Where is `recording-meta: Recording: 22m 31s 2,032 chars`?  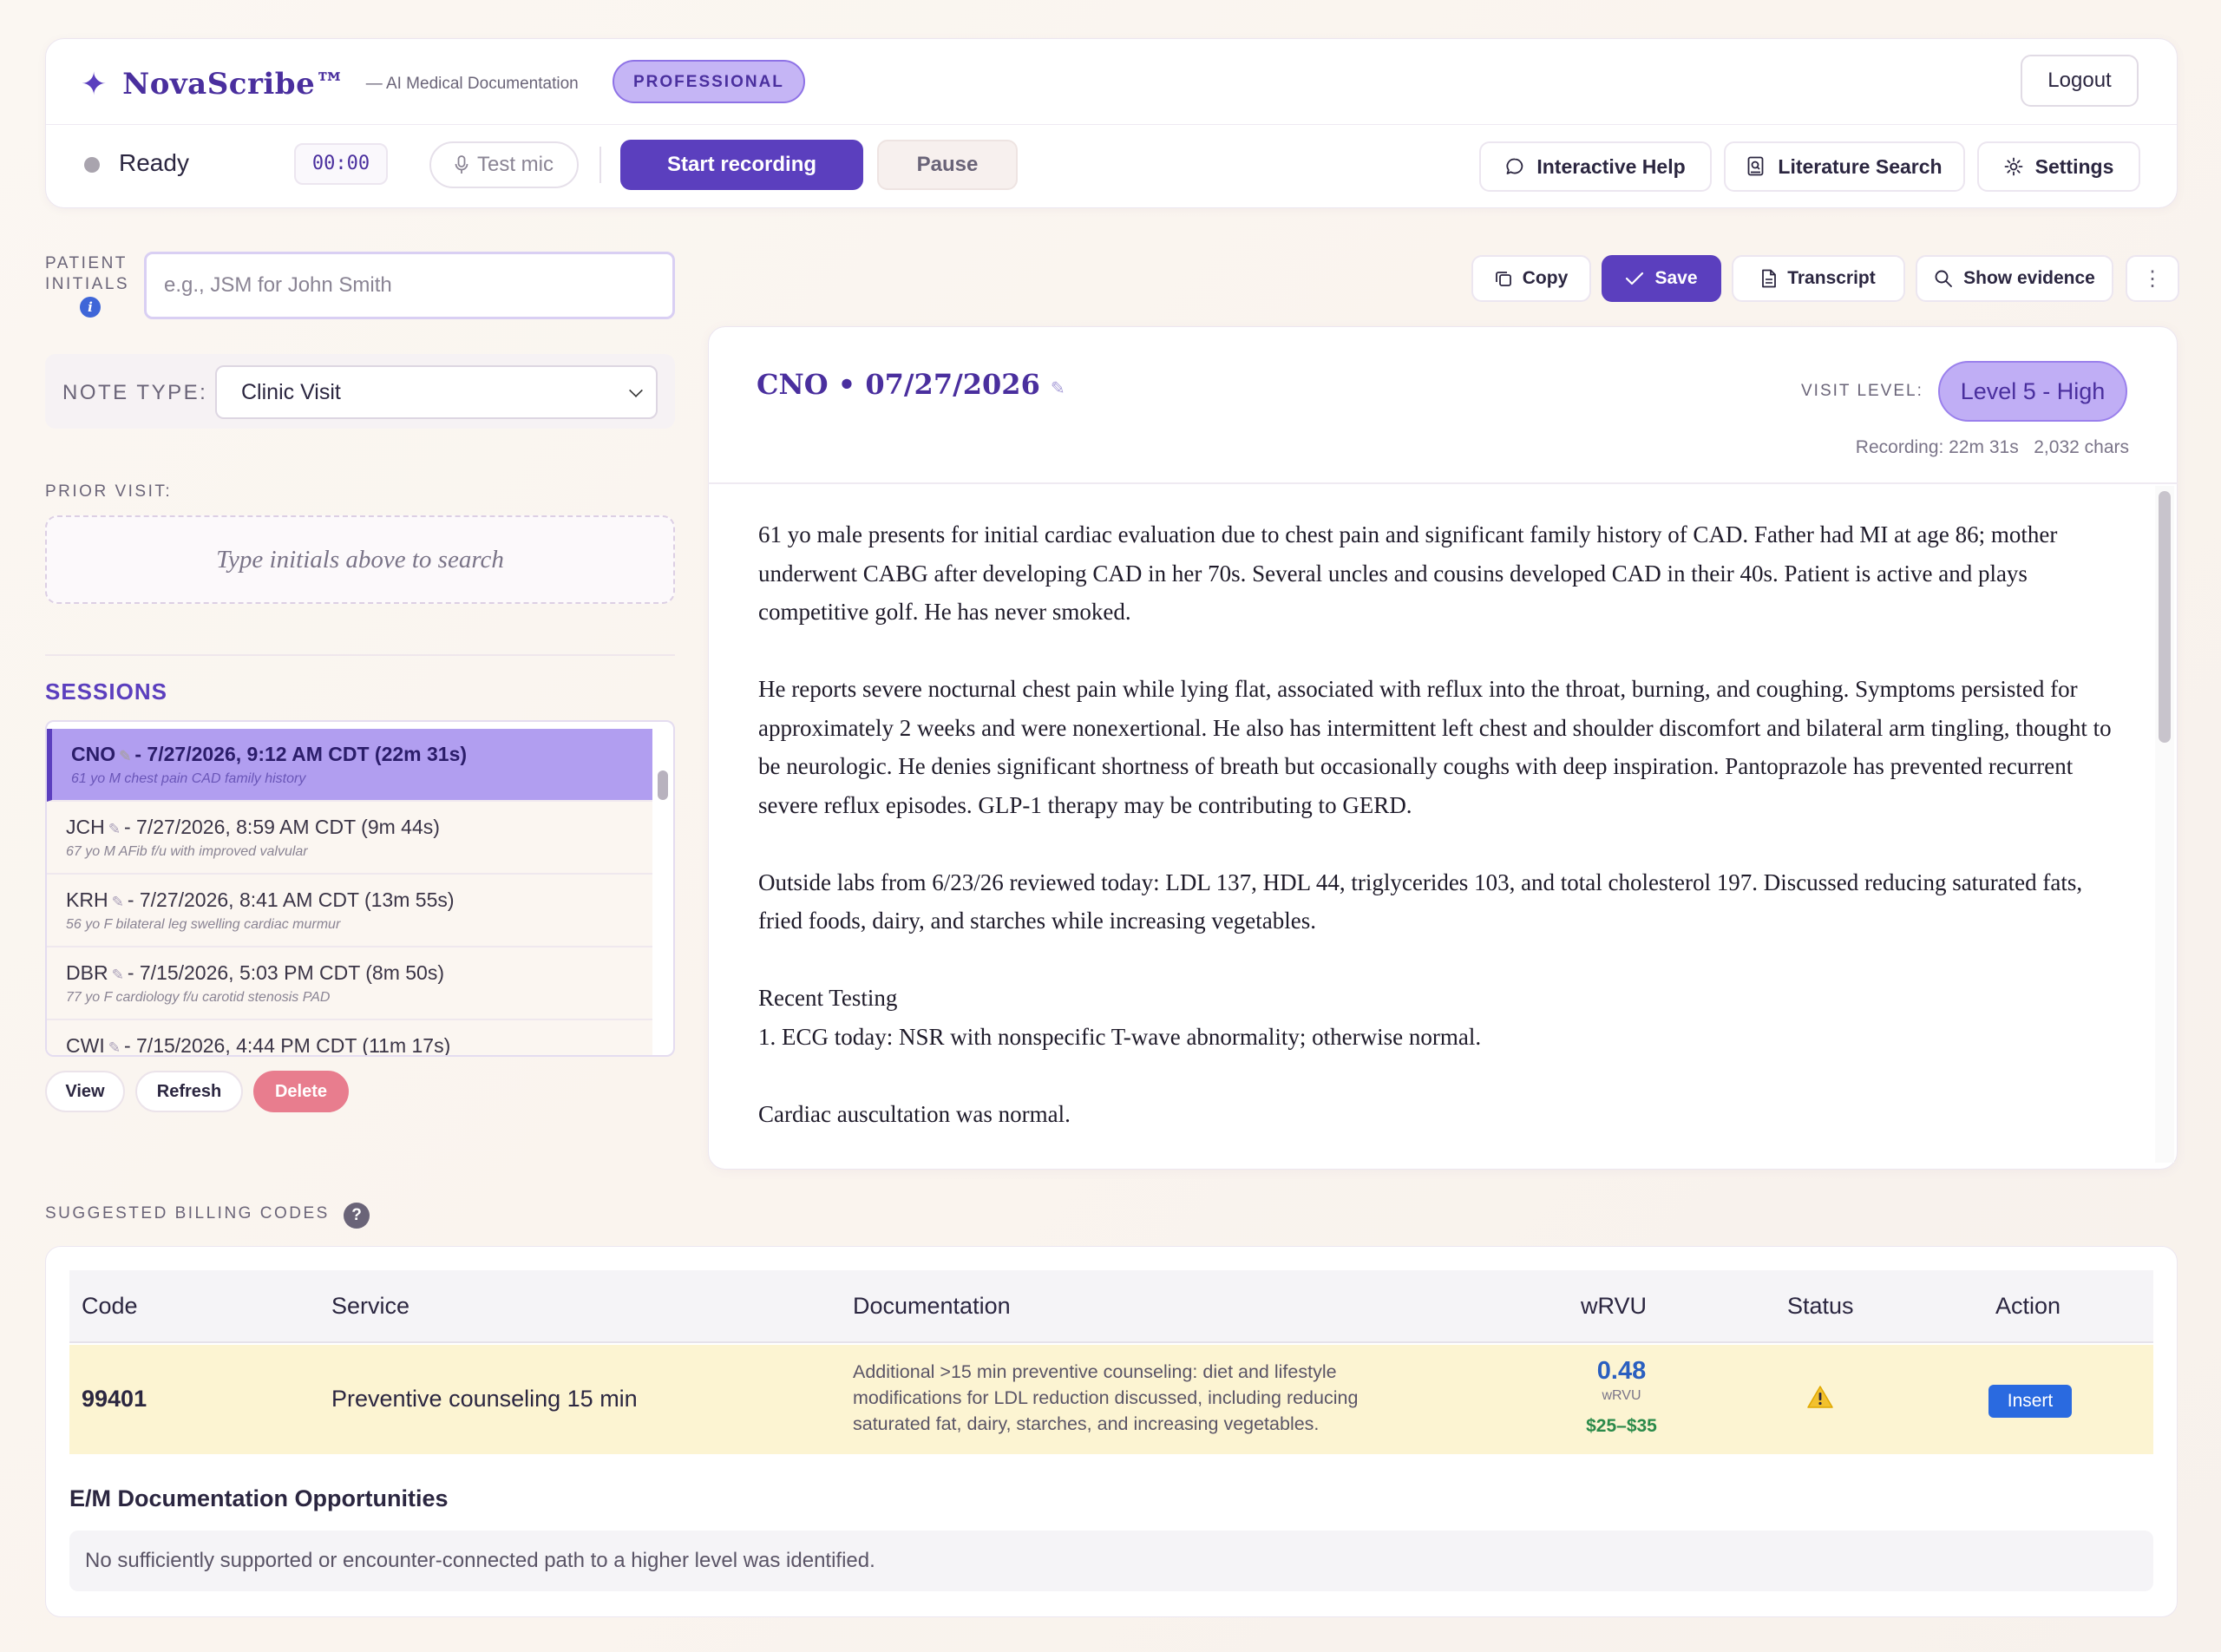 recording-meta: Recording: 22m 31s 2,032 chars is located at coordinates (1992, 448).